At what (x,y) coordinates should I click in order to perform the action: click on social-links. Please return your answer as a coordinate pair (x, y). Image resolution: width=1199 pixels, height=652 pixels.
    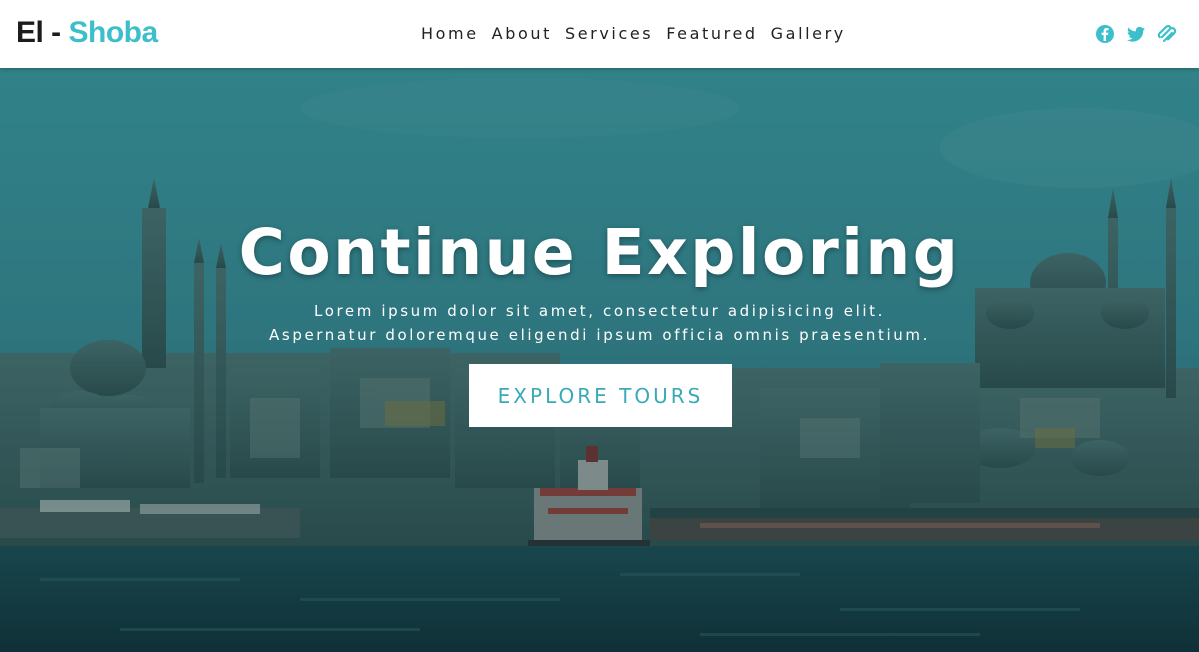
    Looking at the image, I should click on (1136, 34).